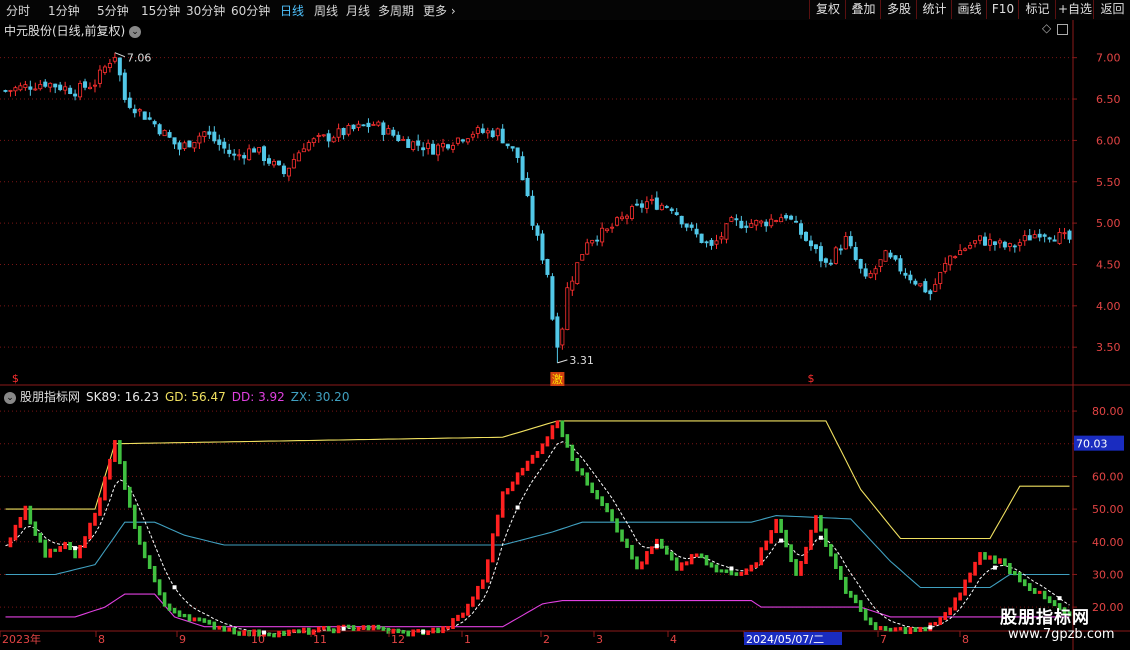 The height and width of the screenshot is (650, 1130). I want to click on watermark-title: 股朋指标网, so click(1045, 618).